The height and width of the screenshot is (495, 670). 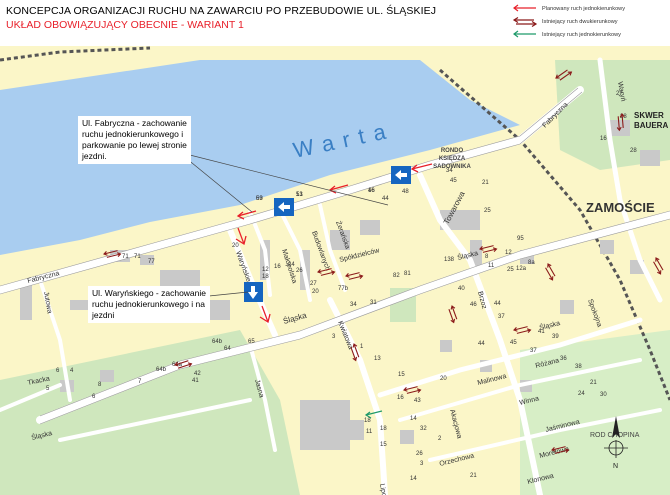 I want to click on callout-fabryczna-line1: Ul. Fabryczna - zachowanie, so click(x=134, y=123).